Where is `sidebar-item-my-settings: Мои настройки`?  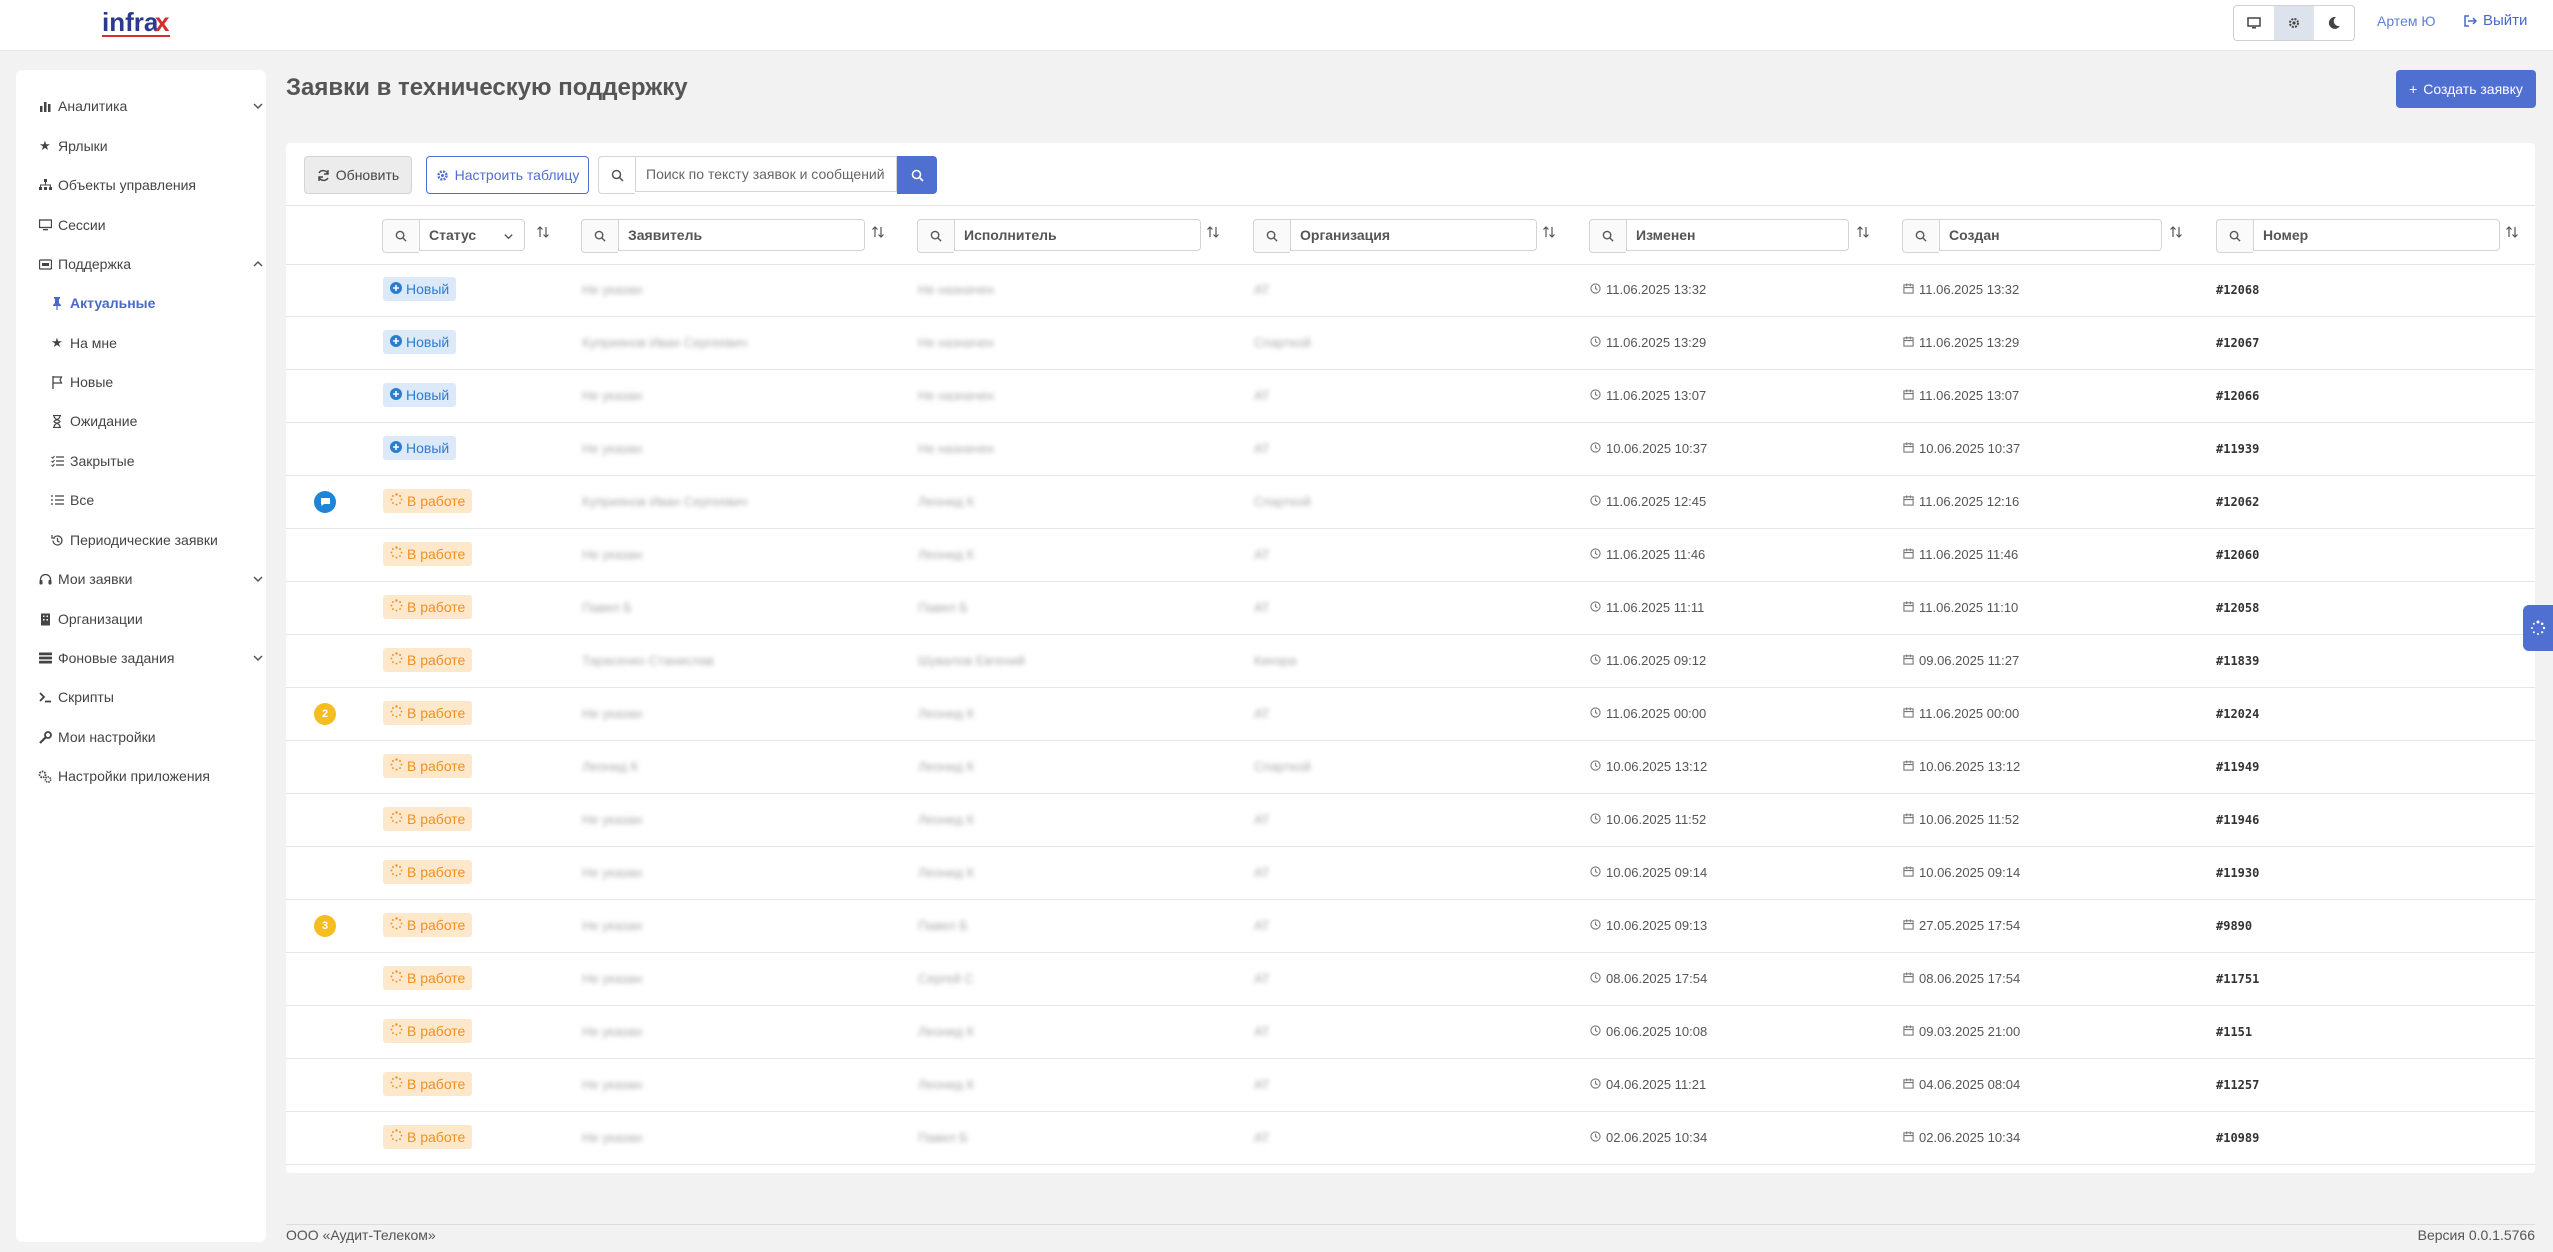
sidebar-item-my-settings: Мои настройки is located at coordinates (152, 737).